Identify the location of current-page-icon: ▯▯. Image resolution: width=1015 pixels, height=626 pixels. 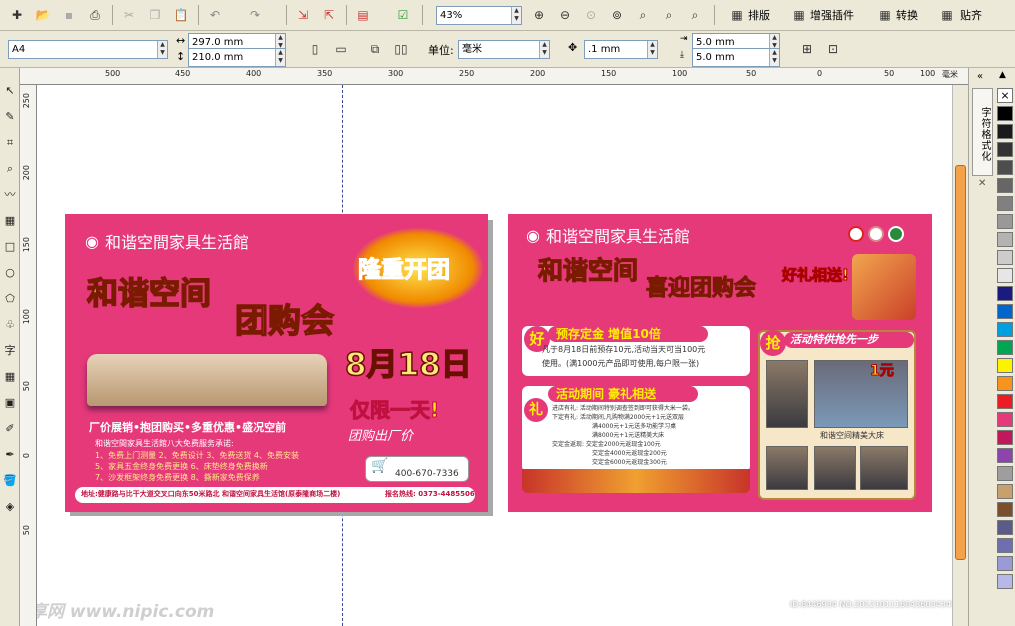
(401, 49).